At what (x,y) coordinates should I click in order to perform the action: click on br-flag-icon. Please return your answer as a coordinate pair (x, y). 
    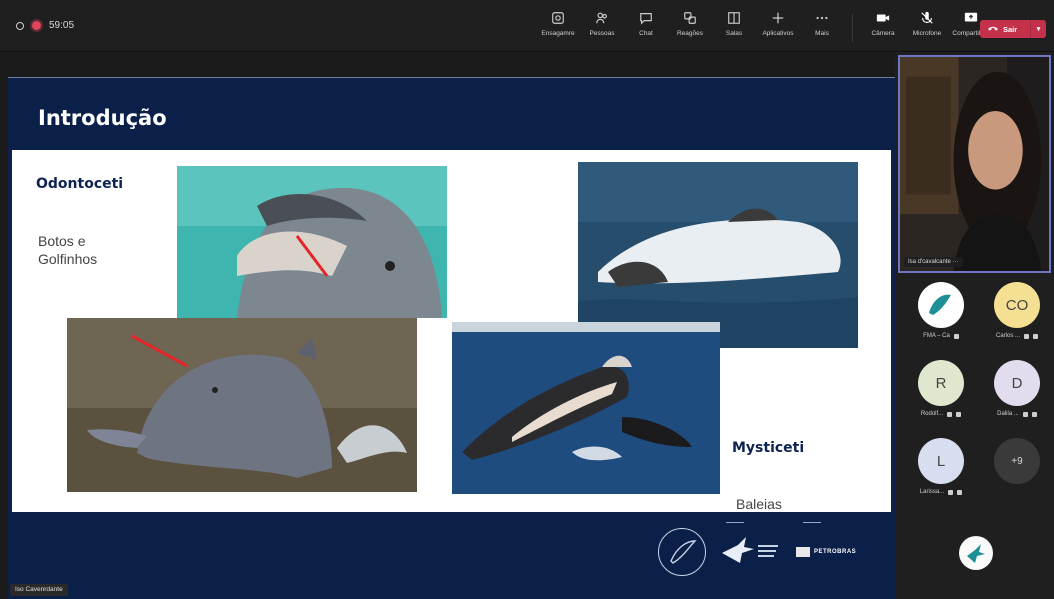
    Looking at the image, I should click on (803, 552).